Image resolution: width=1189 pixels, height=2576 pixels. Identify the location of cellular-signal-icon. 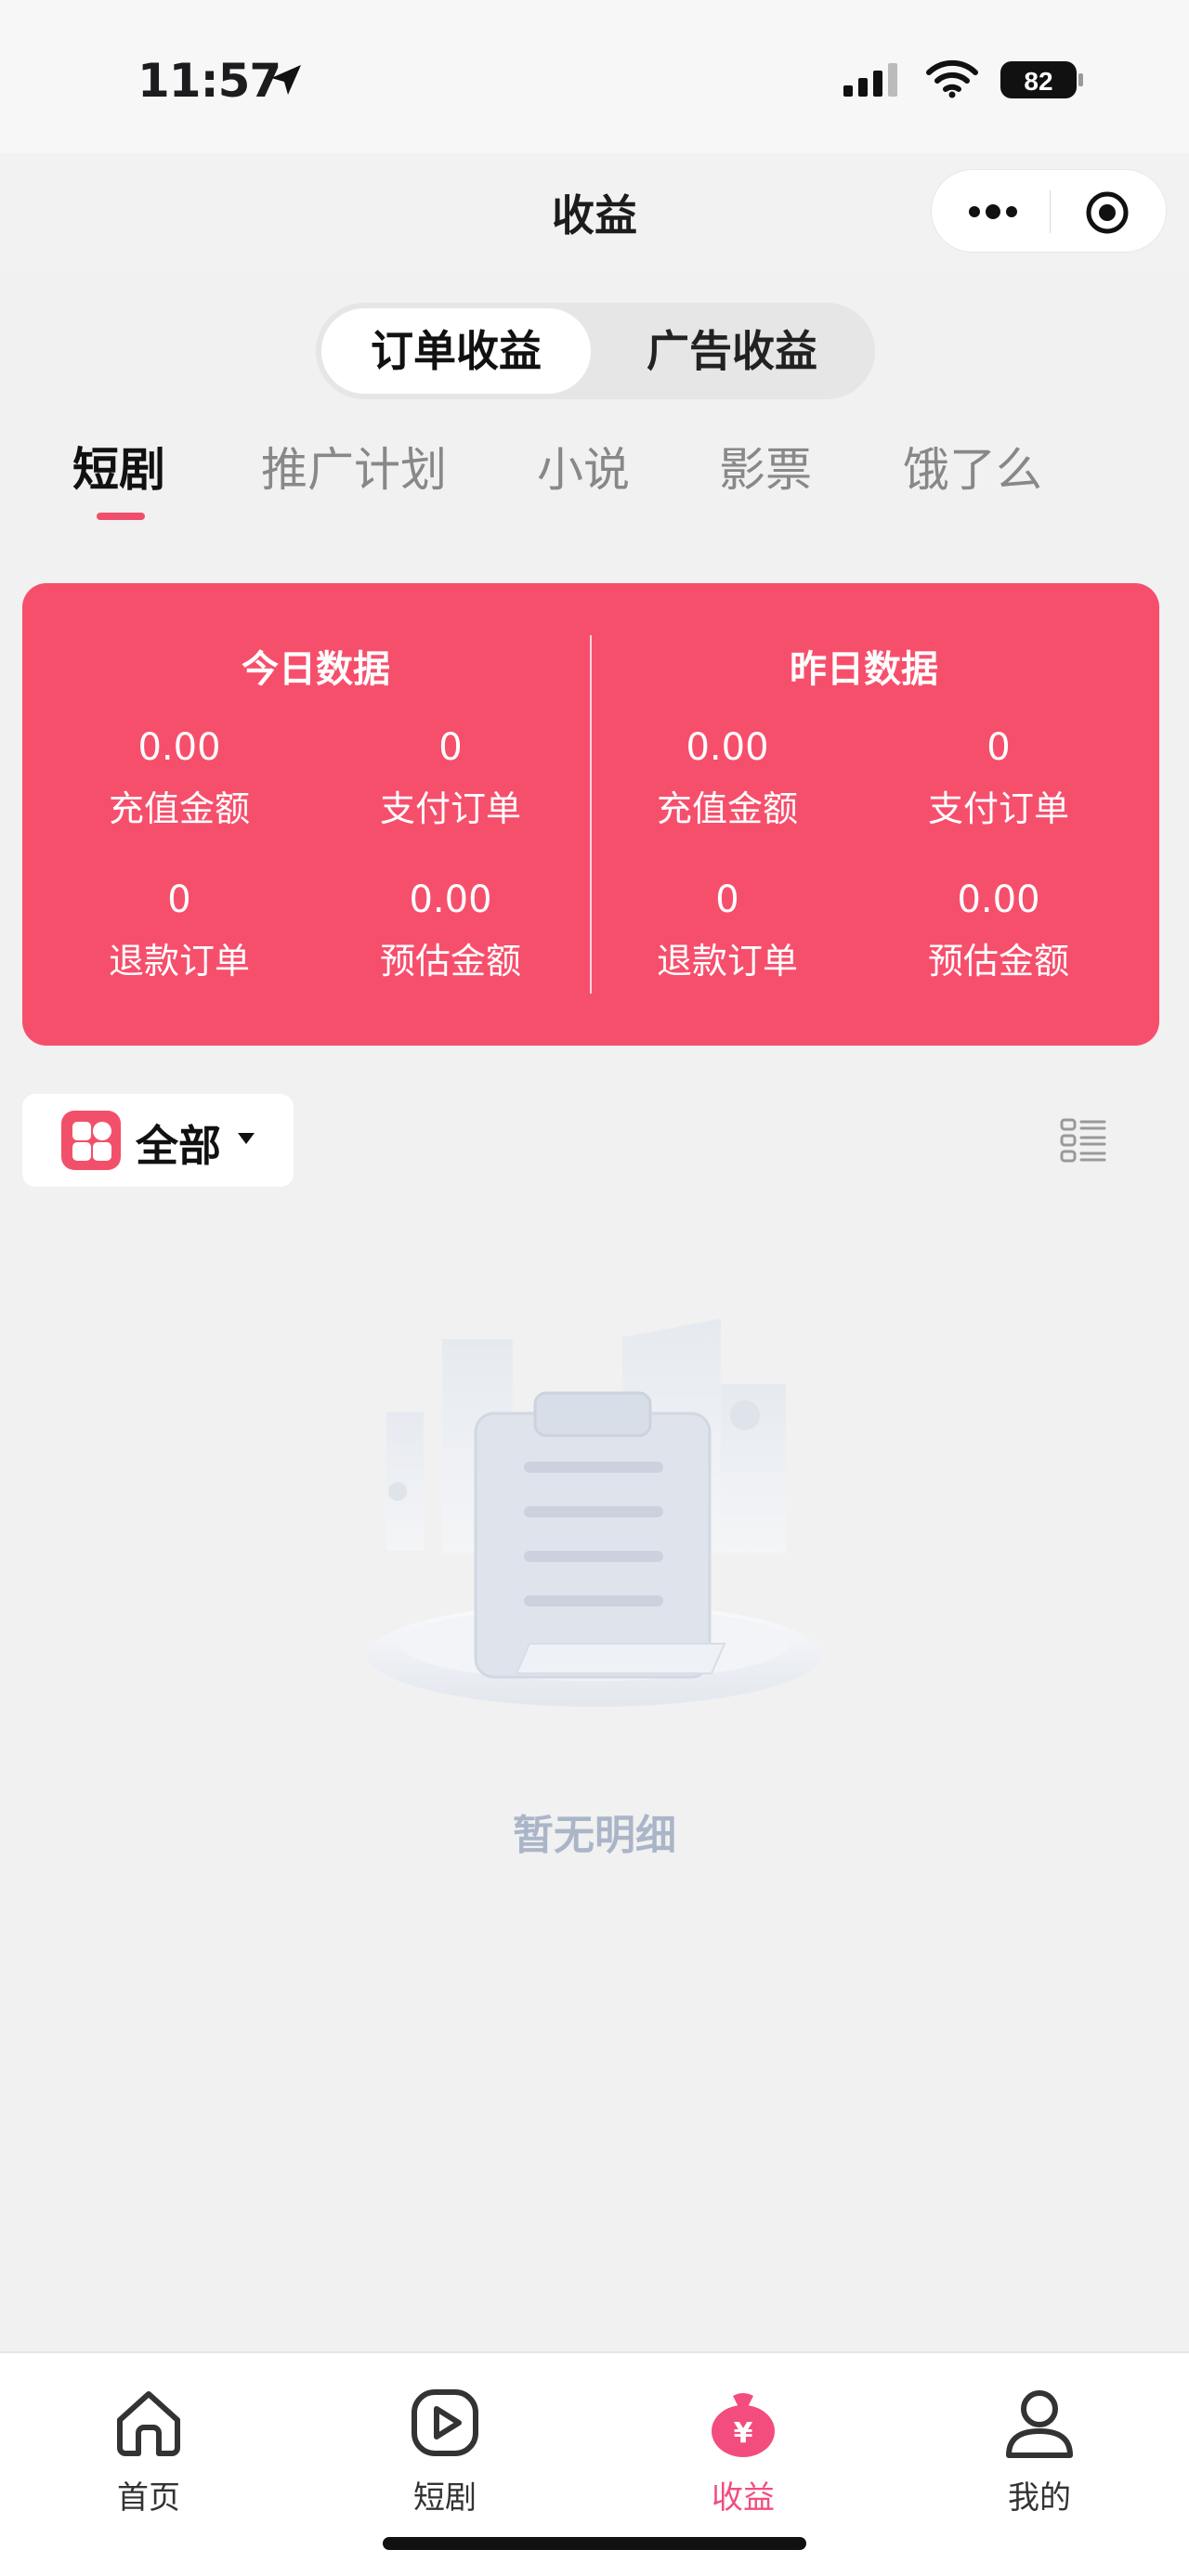
(870, 80).